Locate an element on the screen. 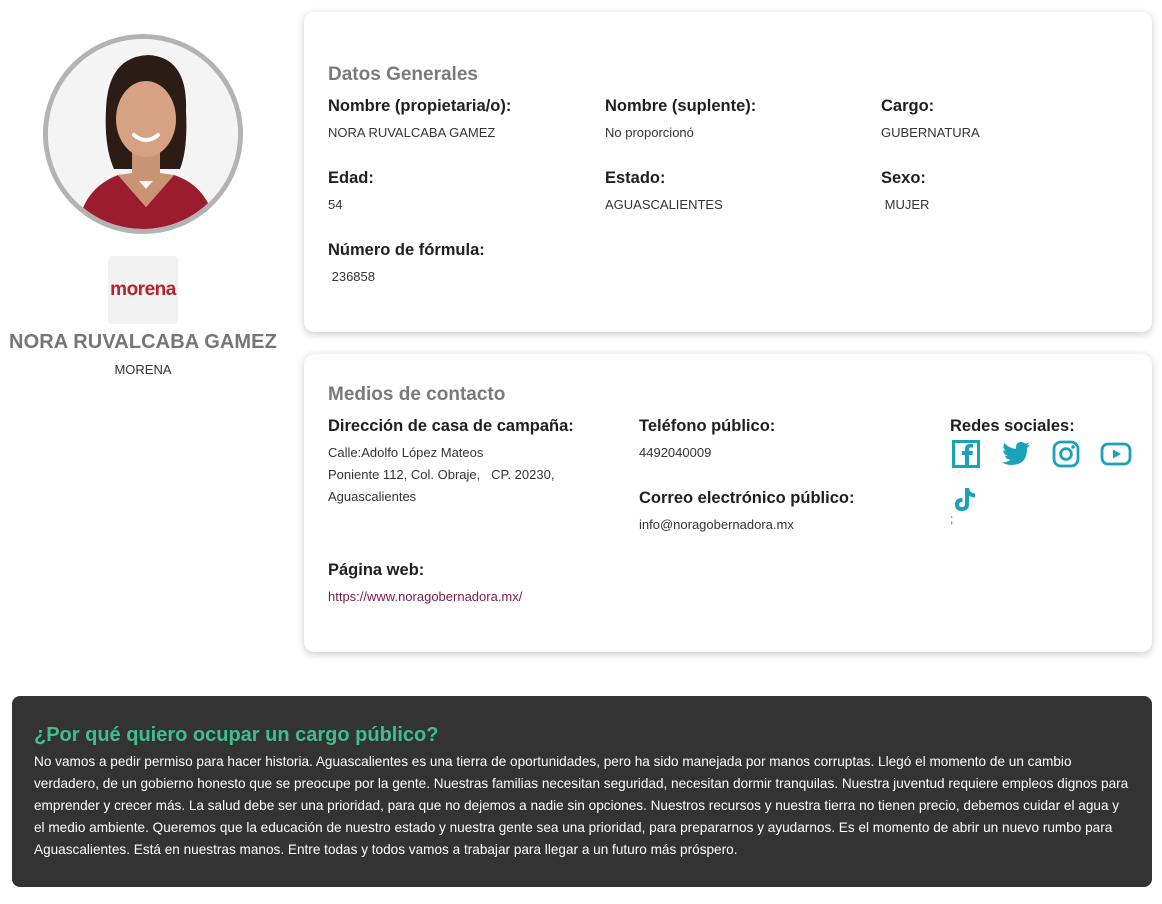 The height and width of the screenshot is (904, 1162). field-value: 236858 is located at coordinates (351, 276).